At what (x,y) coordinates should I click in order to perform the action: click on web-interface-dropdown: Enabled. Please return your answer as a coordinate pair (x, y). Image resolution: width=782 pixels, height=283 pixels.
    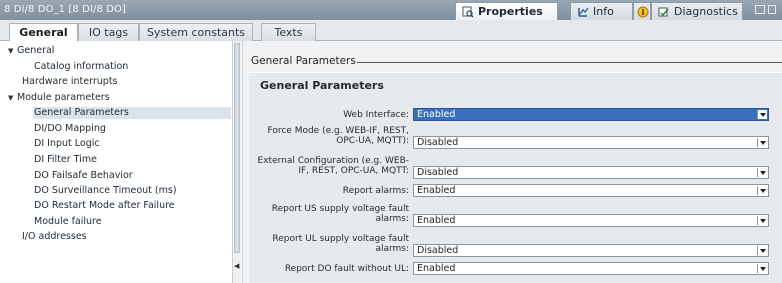
    Looking at the image, I should click on (591, 114).